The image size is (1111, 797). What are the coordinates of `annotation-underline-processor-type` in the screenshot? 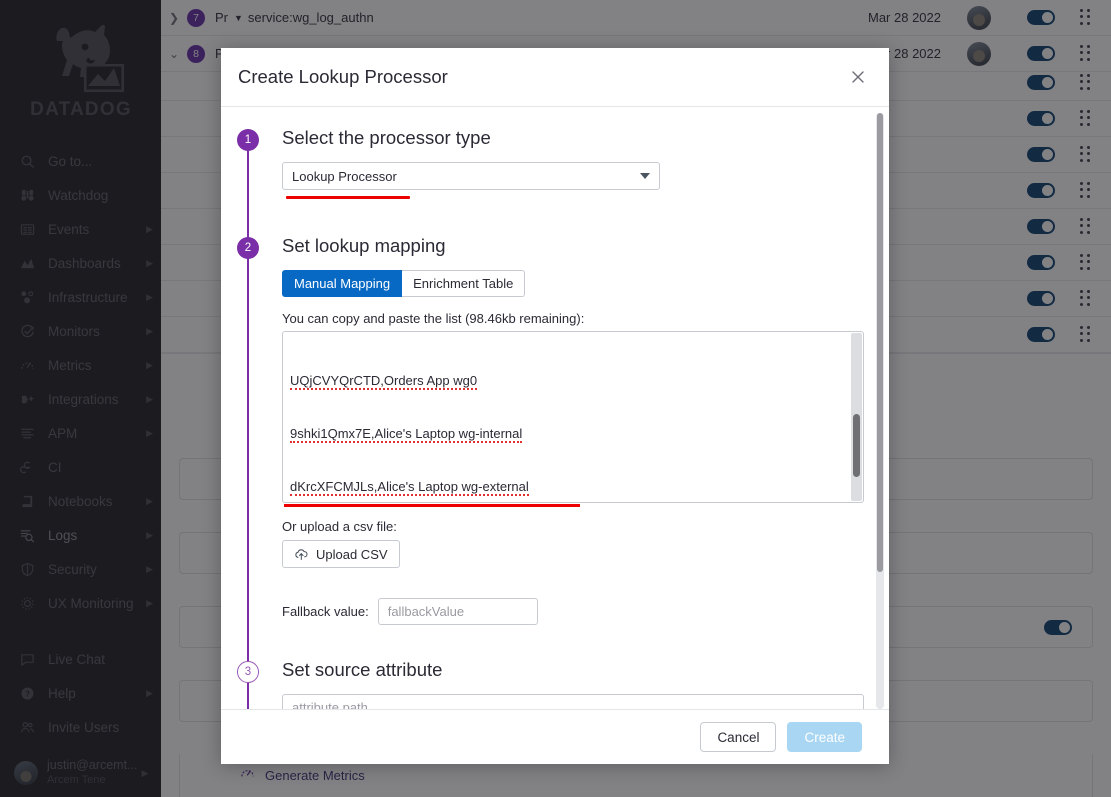 It's located at (348, 197).